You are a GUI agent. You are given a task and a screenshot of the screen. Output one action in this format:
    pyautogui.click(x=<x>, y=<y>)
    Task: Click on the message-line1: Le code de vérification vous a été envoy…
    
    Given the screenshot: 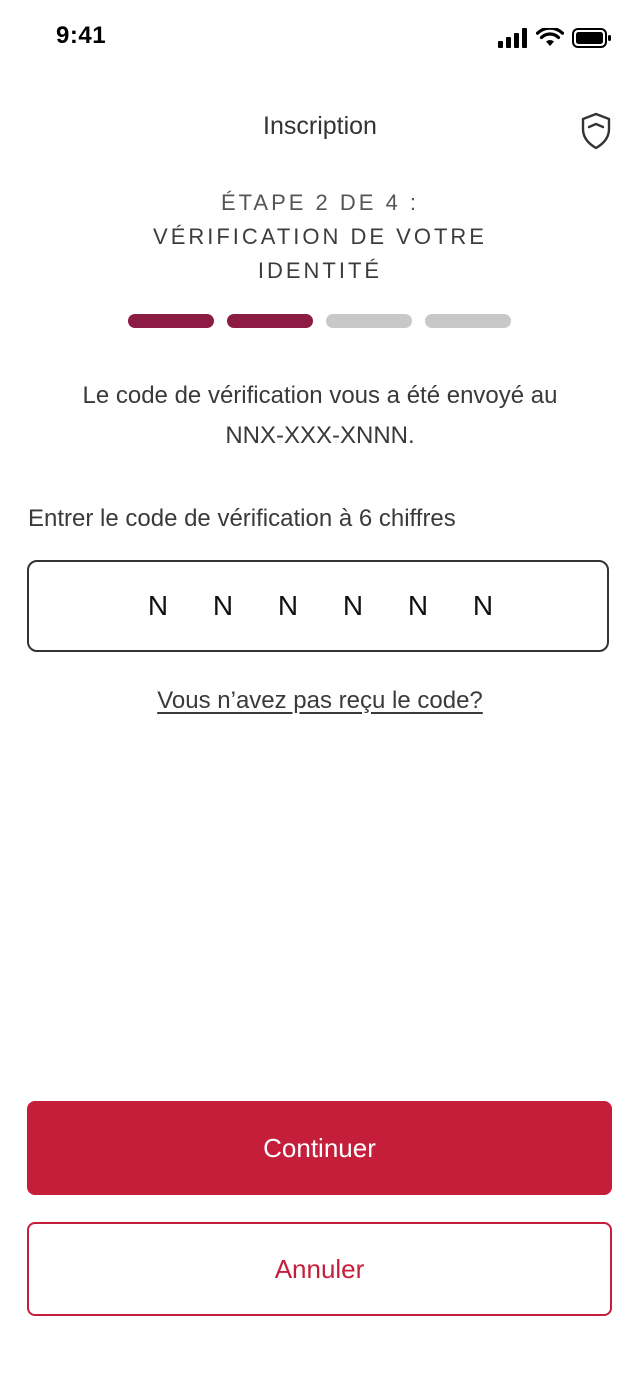 What is the action you would take?
    pyautogui.click(x=320, y=395)
    